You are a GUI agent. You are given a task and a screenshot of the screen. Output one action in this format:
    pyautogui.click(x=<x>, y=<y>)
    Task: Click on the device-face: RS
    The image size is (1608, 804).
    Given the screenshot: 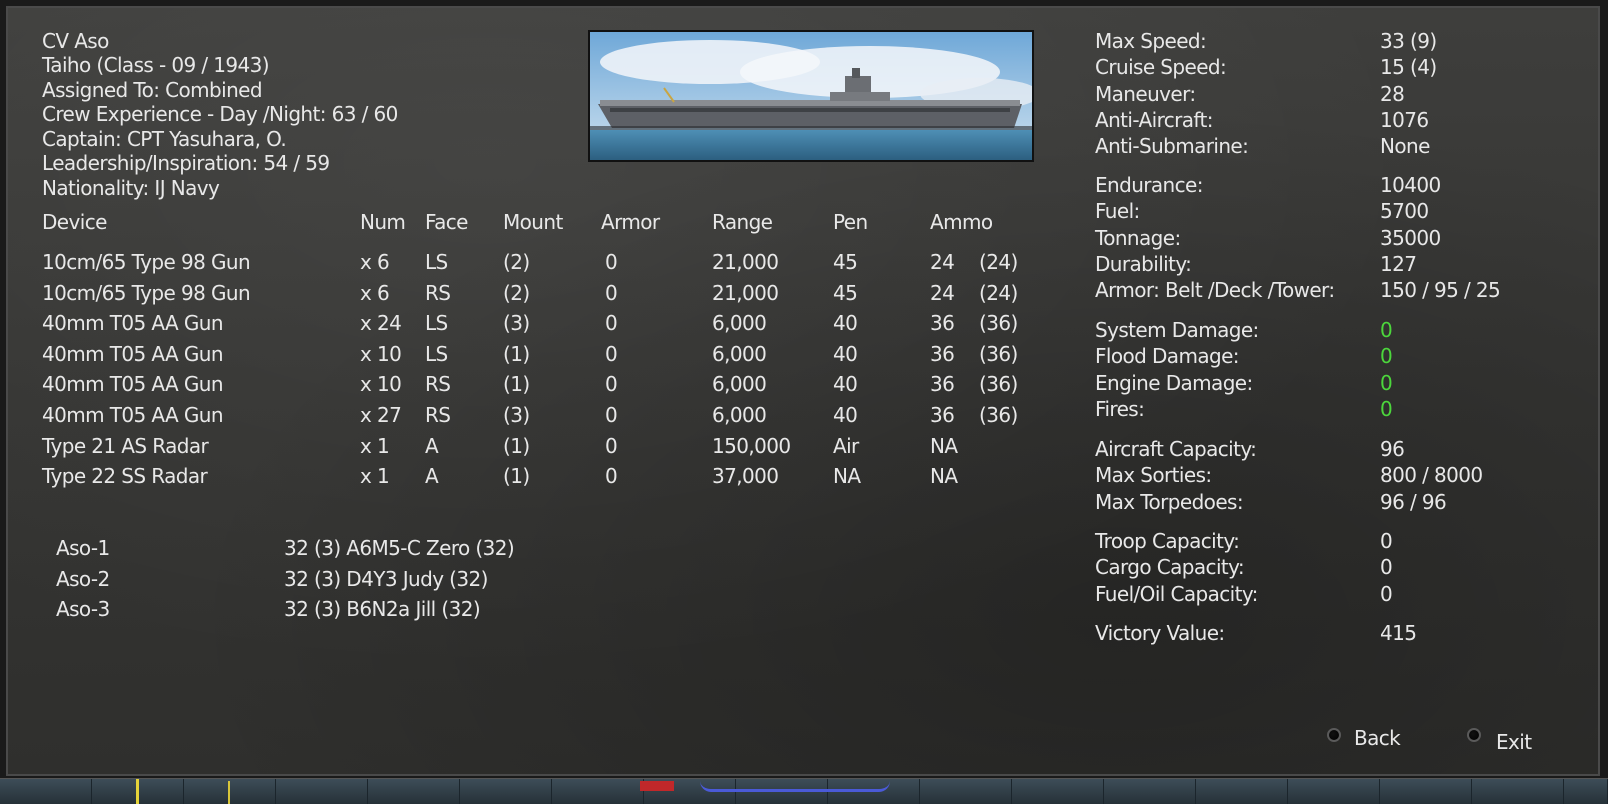 What is the action you would take?
    pyautogui.click(x=438, y=415)
    